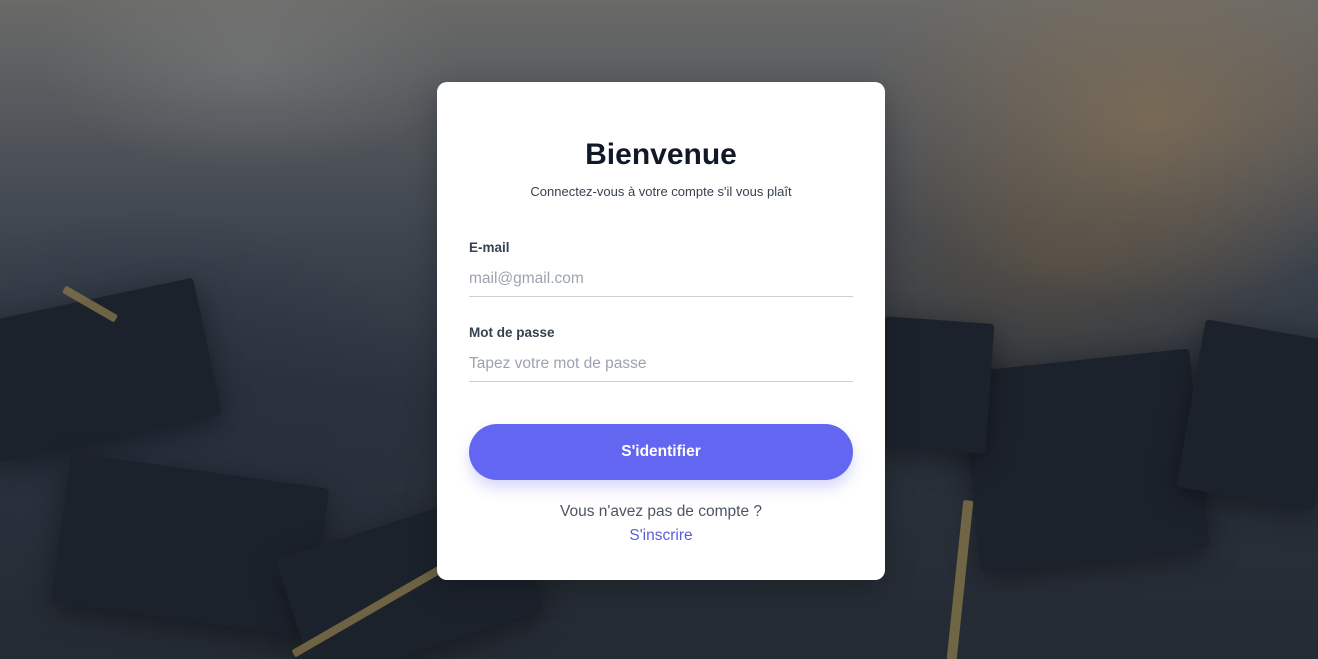 The height and width of the screenshot is (659, 1318). I want to click on email-field, so click(661, 279).